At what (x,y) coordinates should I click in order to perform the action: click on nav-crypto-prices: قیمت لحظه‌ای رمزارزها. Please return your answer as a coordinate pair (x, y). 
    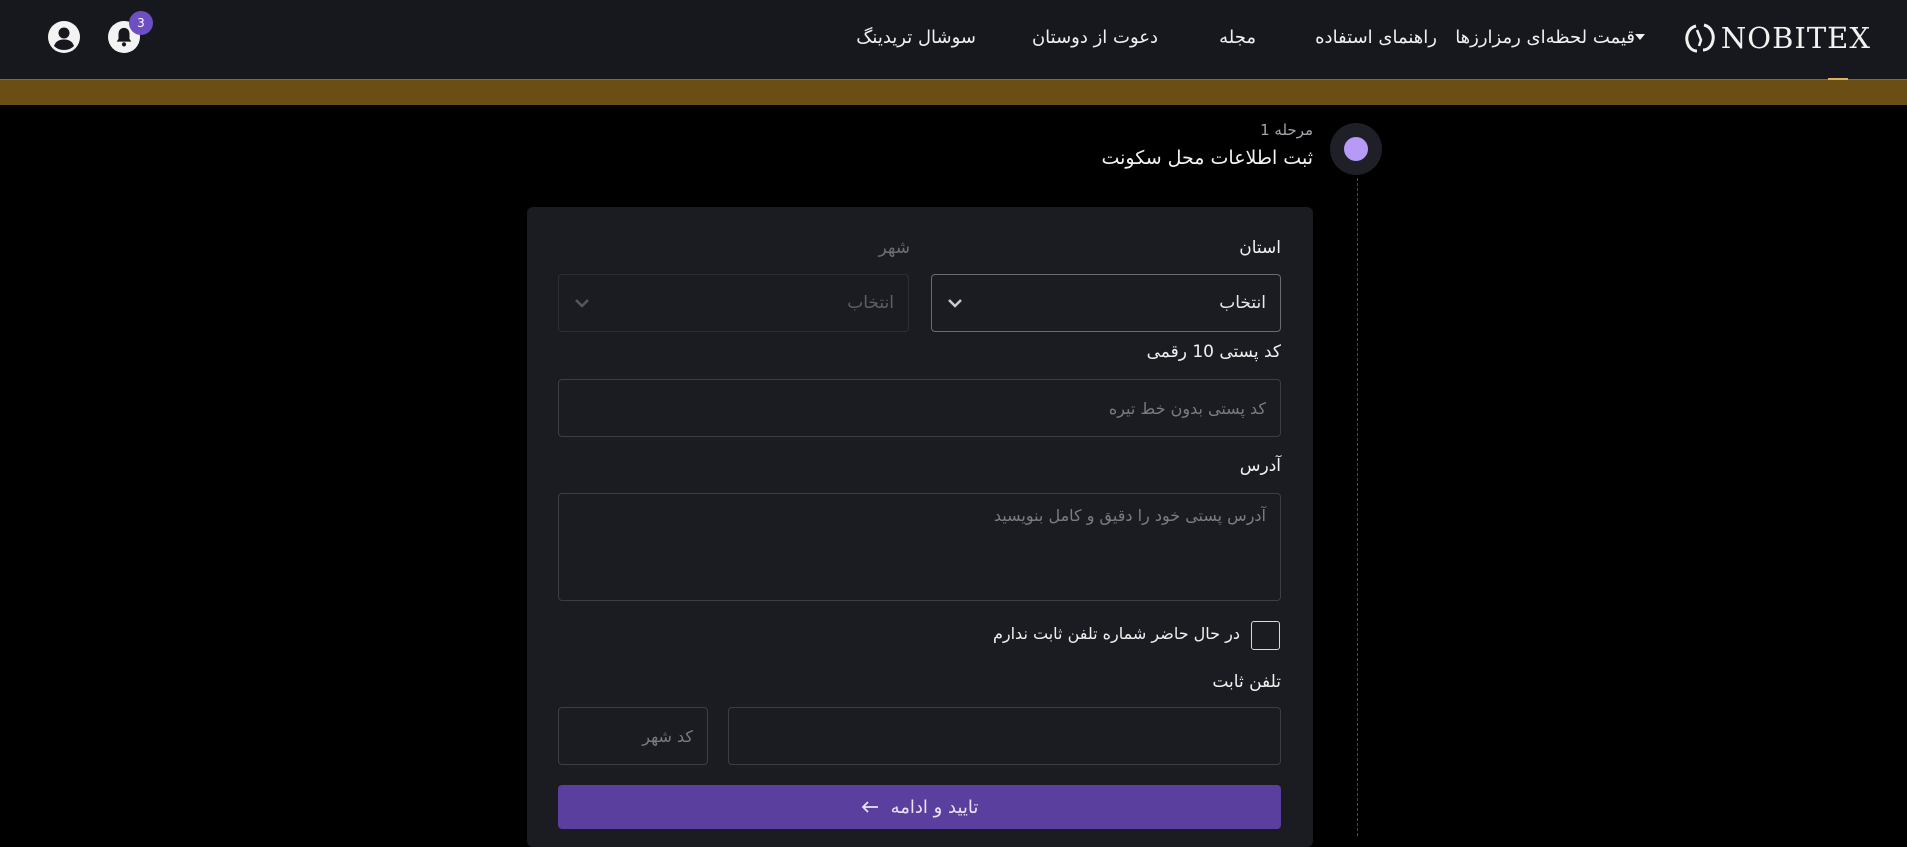
    Looking at the image, I should click on (1554, 37).